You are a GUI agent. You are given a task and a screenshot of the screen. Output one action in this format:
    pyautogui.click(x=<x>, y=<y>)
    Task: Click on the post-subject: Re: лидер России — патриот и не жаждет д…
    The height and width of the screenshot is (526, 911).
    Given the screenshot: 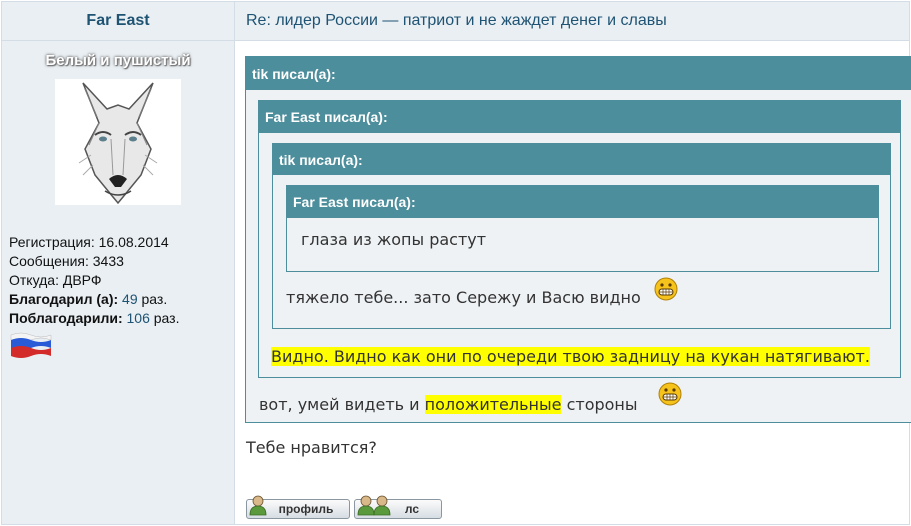 What is the action you would take?
    pyautogui.click(x=572, y=21)
    